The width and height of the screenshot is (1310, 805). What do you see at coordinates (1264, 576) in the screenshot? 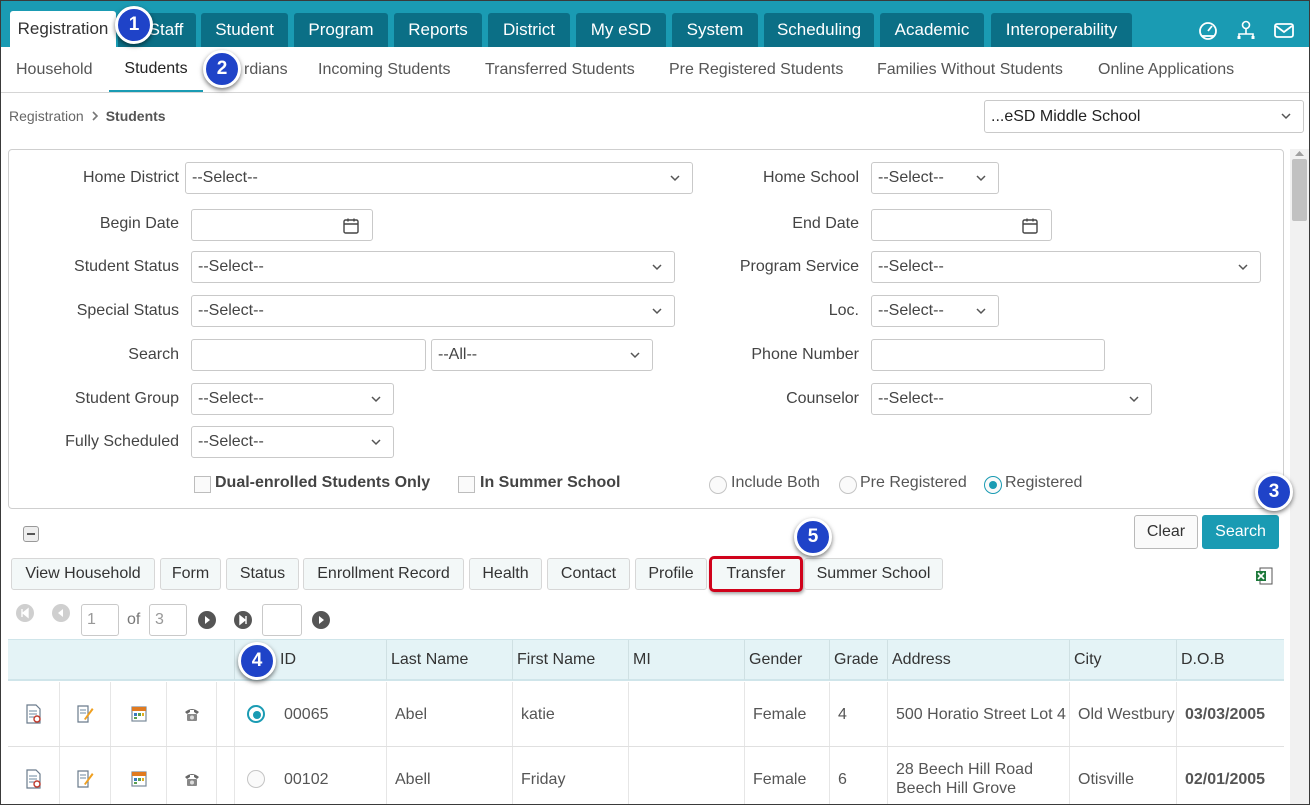
I see `excel-export-icon` at bounding box center [1264, 576].